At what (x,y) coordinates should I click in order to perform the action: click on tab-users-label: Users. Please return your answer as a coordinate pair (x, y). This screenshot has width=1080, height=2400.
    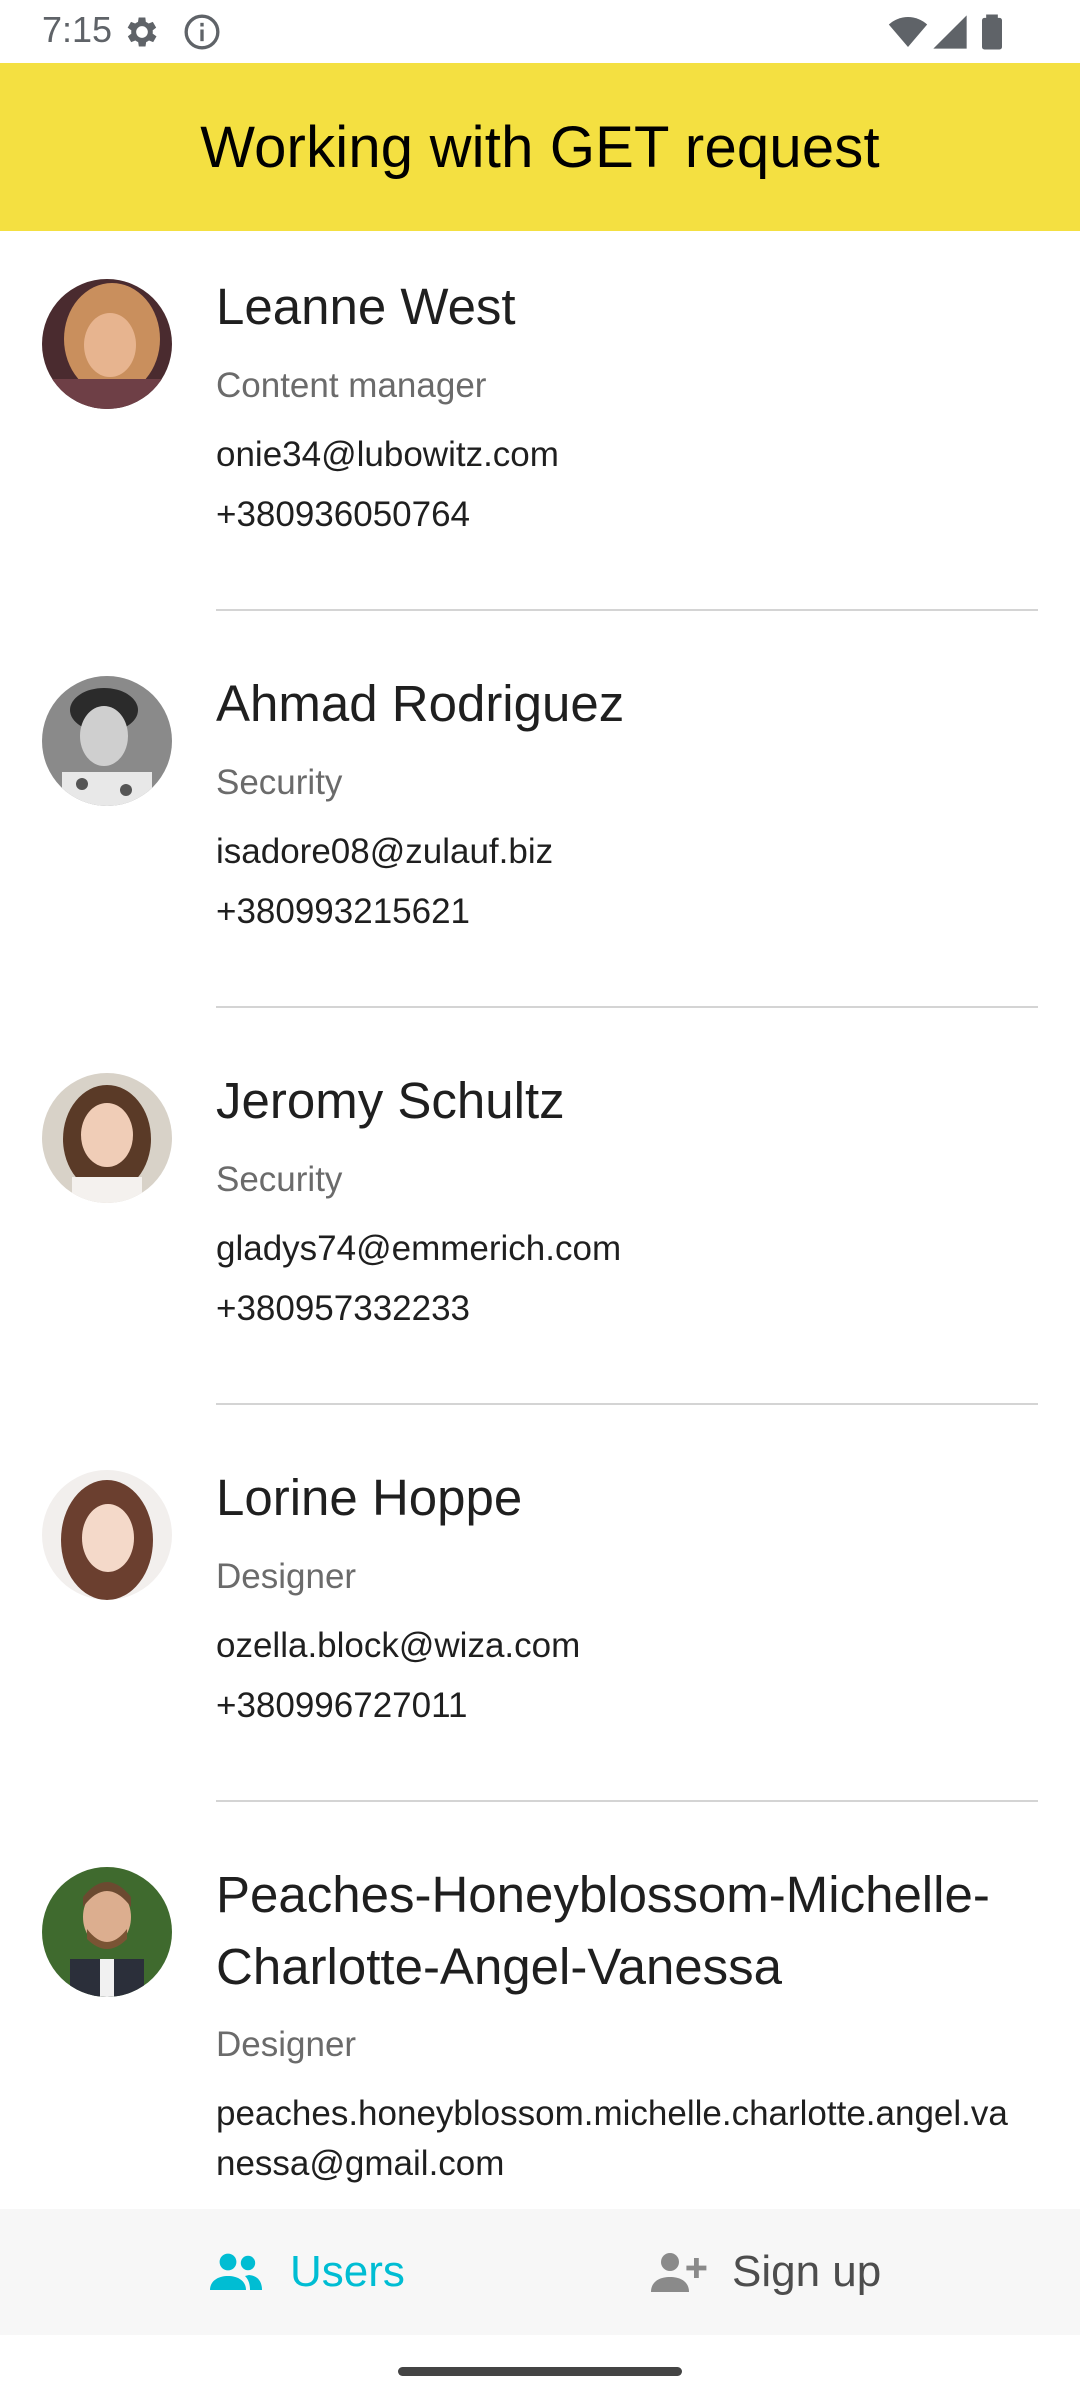
    Looking at the image, I should click on (347, 2271).